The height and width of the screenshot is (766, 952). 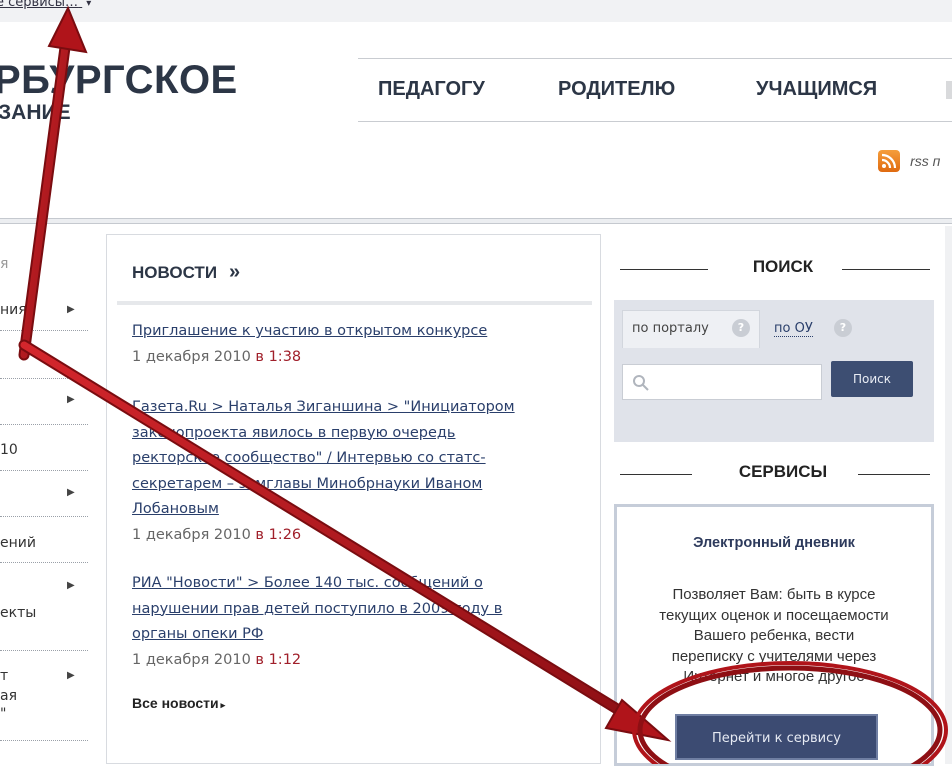 What do you see at coordinates (307, 483) in the screenshot?
I see `news-link-line: секретарем – замглавы Минобрнауки Иваном` at bounding box center [307, 483].